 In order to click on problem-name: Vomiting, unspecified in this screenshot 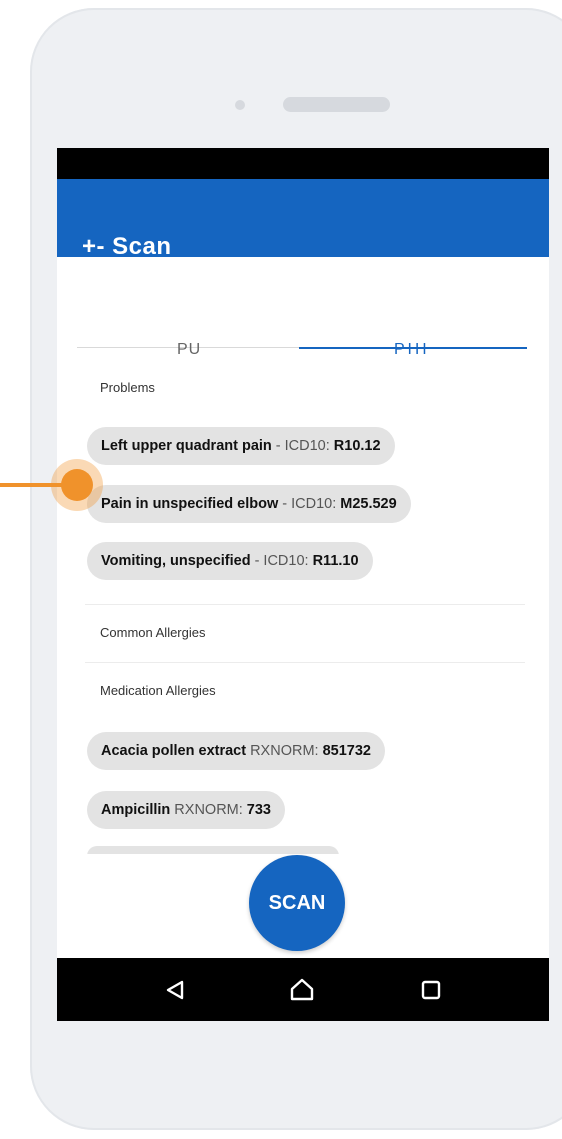, I will do `click(176, 561)`.